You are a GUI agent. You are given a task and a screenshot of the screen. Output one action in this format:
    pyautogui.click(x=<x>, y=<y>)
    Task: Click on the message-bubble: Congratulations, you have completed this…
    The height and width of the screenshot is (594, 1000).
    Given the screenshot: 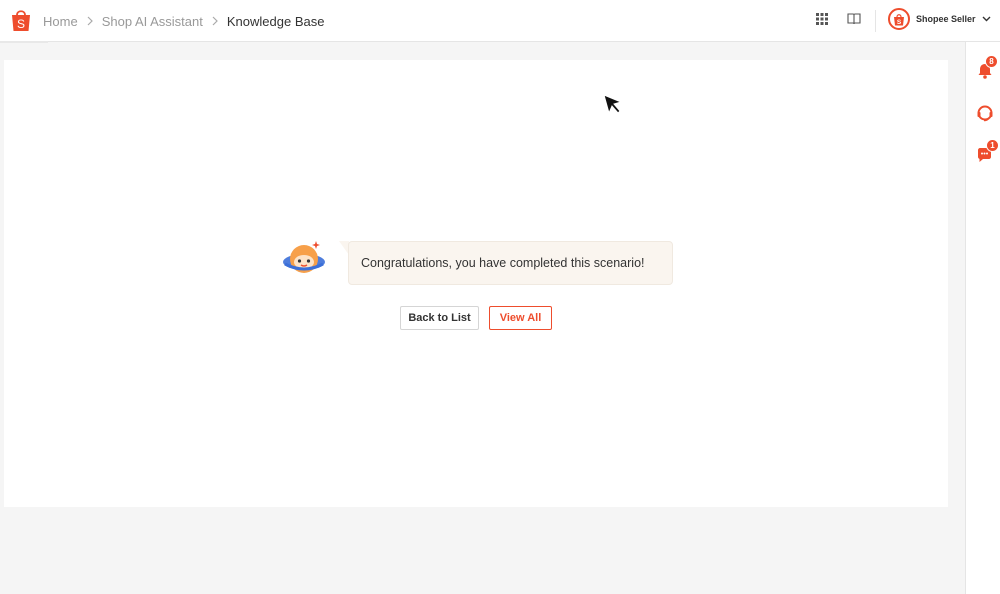 What is the action you would take?
    pyautogui.click(x=510, y=263)
    